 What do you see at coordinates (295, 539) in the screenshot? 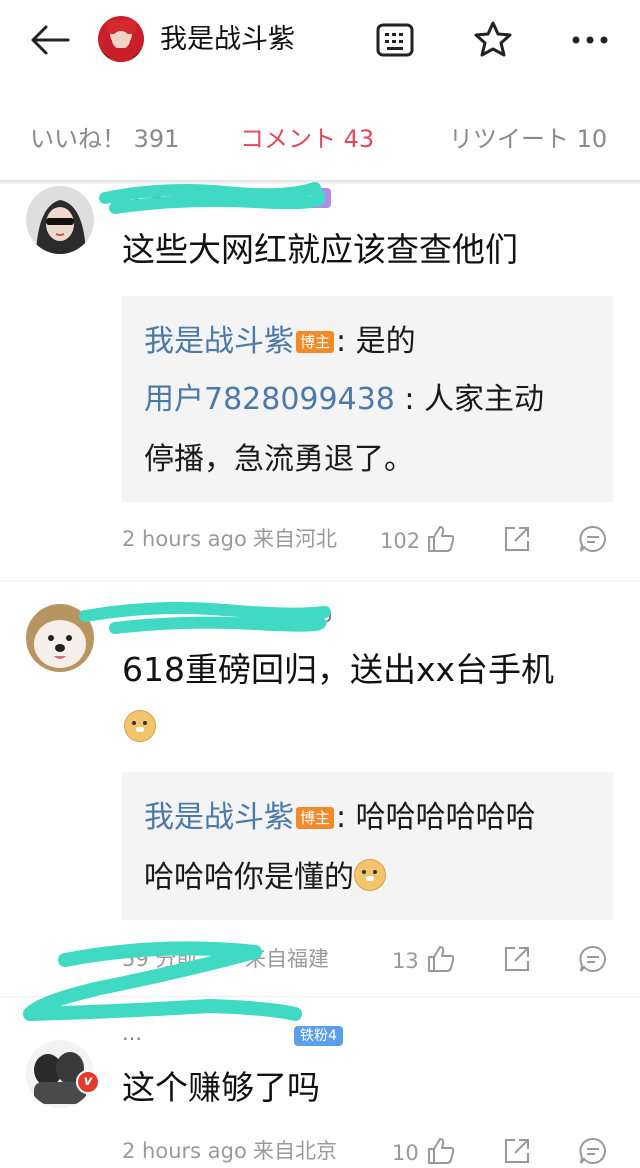
I see `comment-location: 来自河北` at bounding box center [295, 539].